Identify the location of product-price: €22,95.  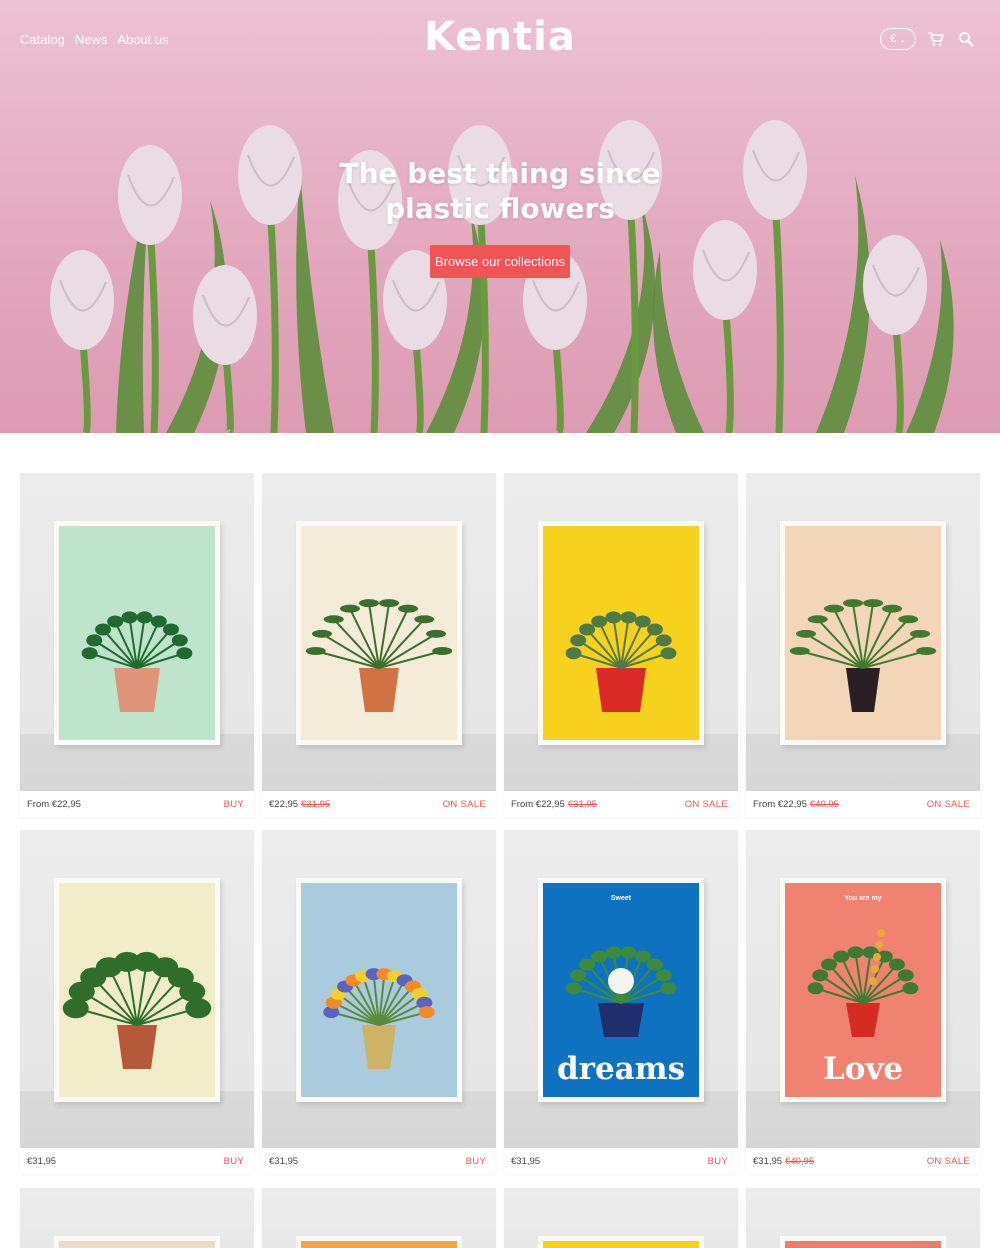
(284, 804).